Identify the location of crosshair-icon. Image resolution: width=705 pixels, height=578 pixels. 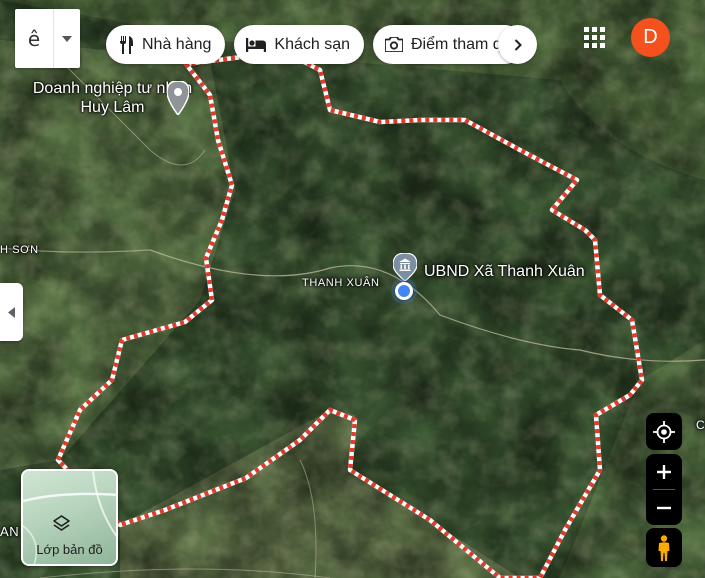
(664, 431).